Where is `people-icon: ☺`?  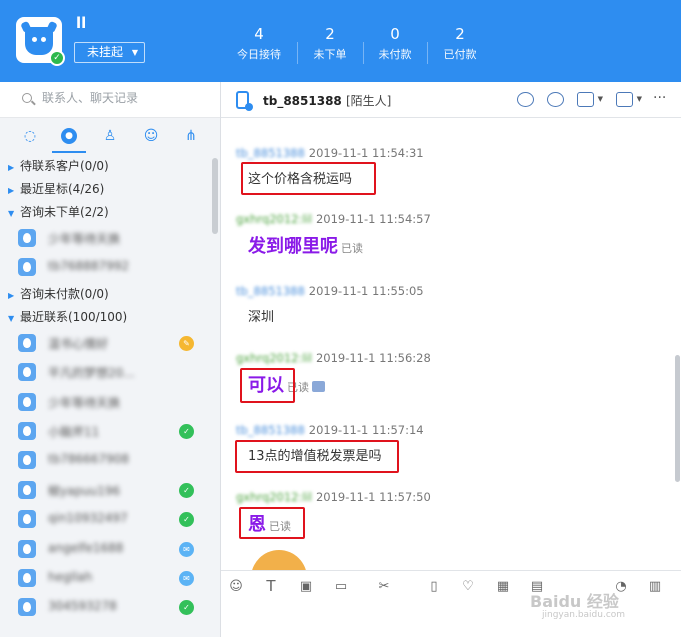 people-icon: ☺ is located at coordinates (151, 136).